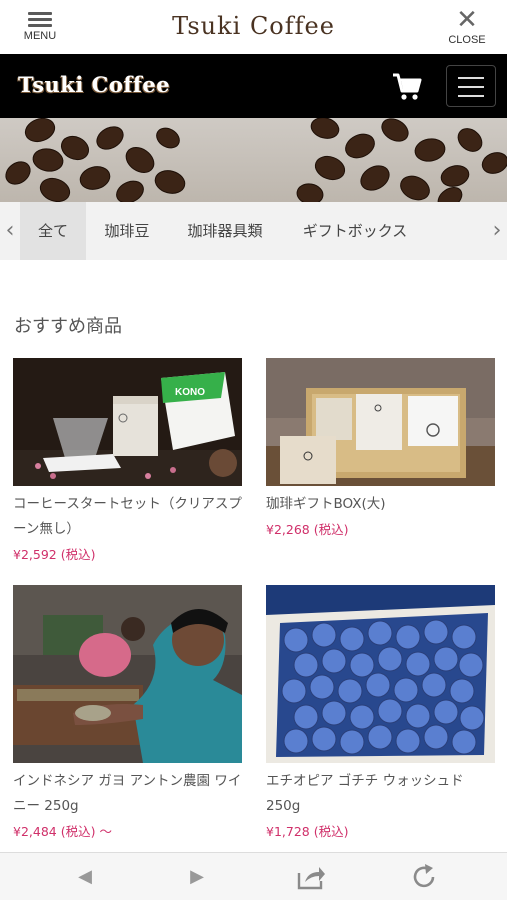  I want to click on product-card: KONO コーヒースタートセット（クリアスプーン無し） ¥2,592 (税込), so click(127, 460).